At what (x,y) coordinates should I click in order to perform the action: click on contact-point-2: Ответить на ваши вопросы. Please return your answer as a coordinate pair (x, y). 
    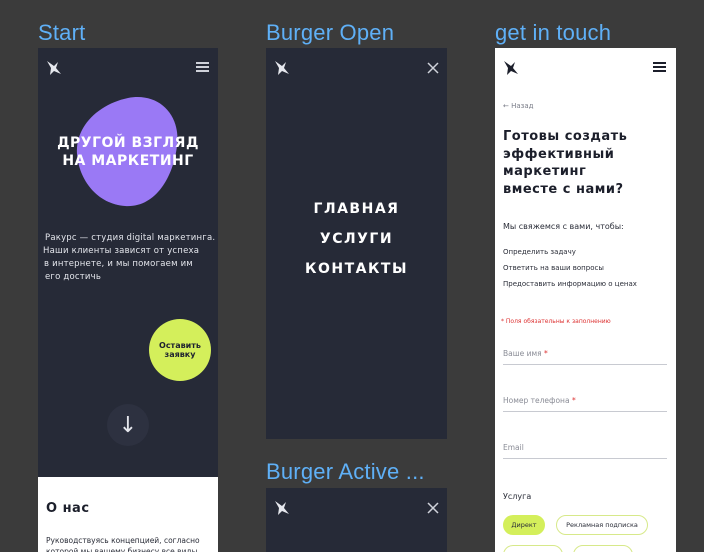
    Looking at the image, I should click on (553, 268).